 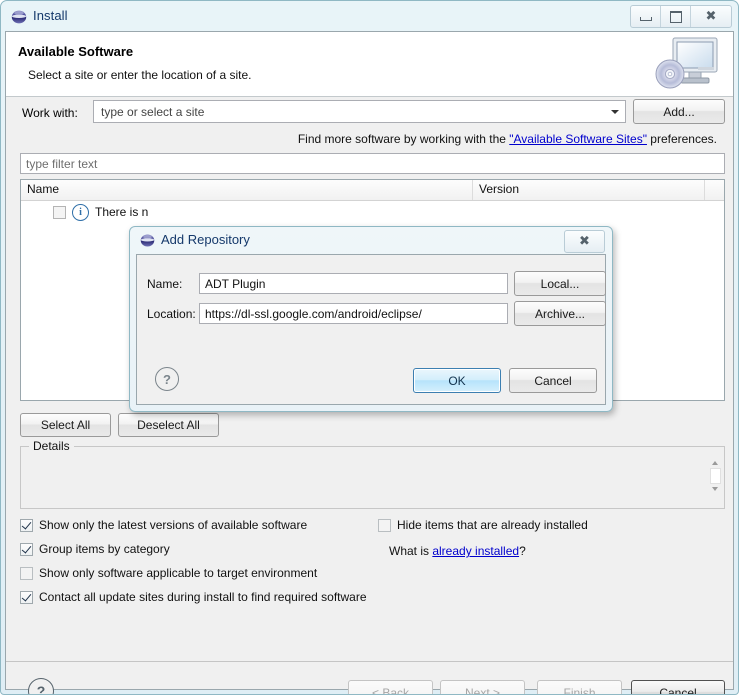 I want to click on window-controls: ✖, so click(x=681, y=16).